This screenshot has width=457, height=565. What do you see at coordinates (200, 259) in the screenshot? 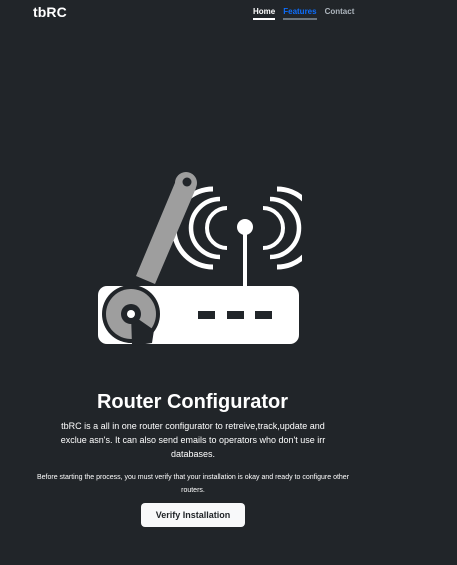
I see `router-wrench-icon` at bounding box center [200, 259].